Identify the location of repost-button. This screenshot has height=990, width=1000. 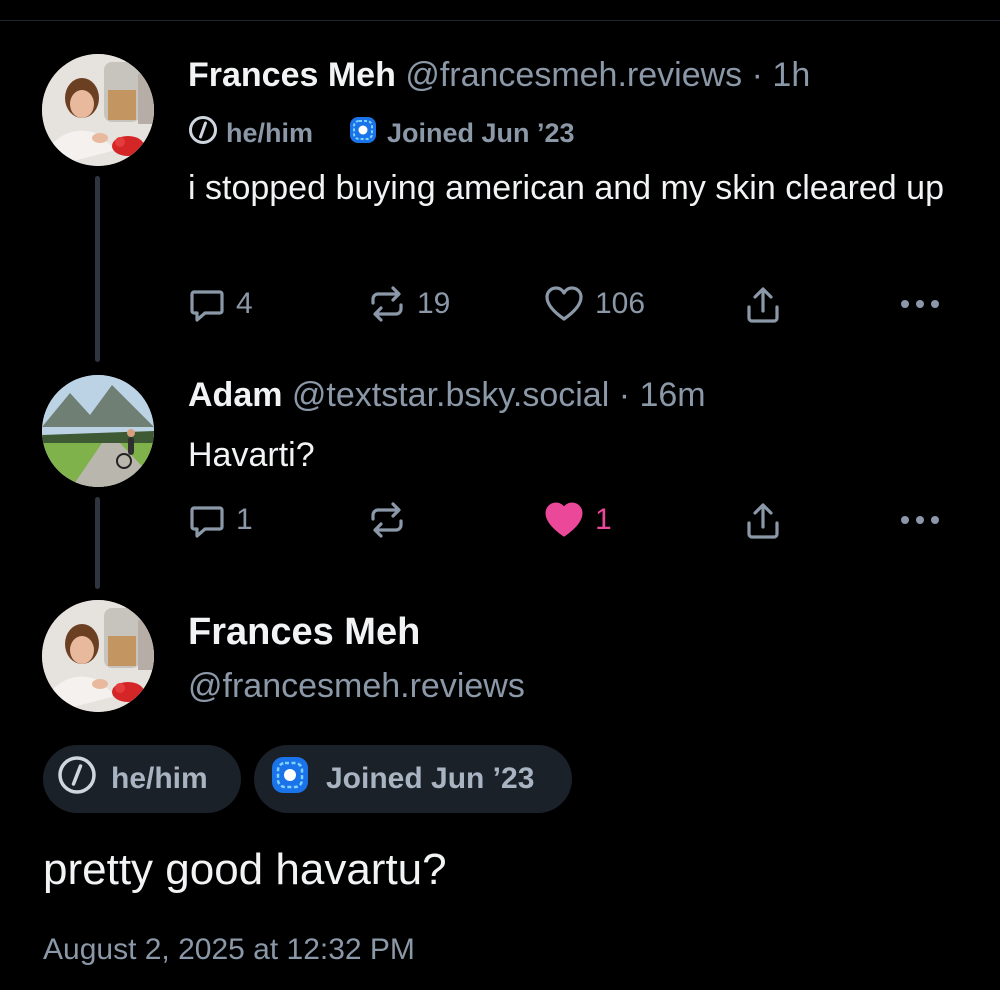
(387, 520).